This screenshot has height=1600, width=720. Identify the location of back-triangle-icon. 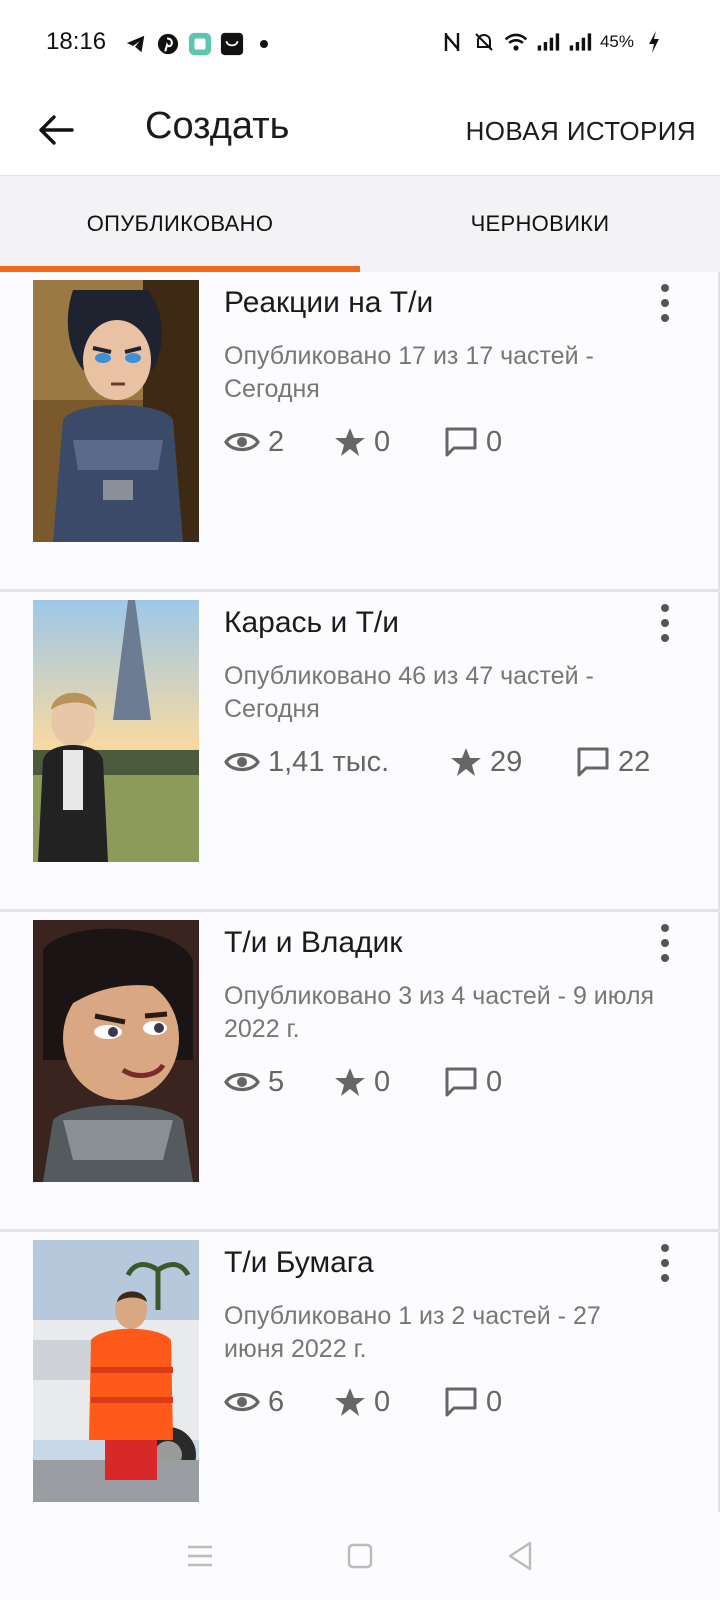
(520, 1556).